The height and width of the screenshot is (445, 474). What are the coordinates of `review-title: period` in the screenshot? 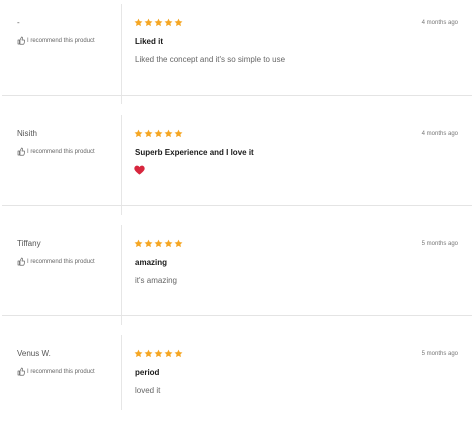 It's located at (147, 372).